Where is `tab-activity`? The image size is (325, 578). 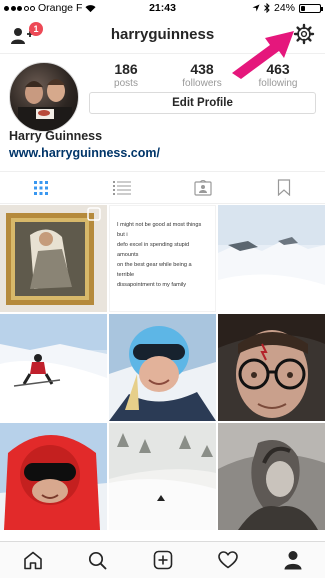 tab-activity is located at coordinates (227, 560).